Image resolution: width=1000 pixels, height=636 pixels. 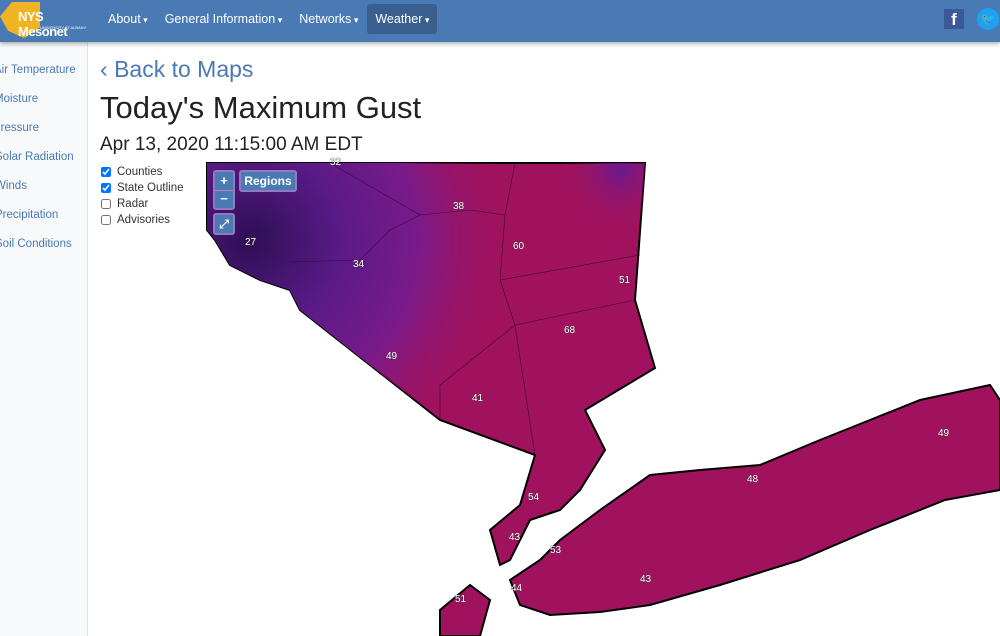 I want to click on nav-general-information: General Information, so click(x=224, y=19).